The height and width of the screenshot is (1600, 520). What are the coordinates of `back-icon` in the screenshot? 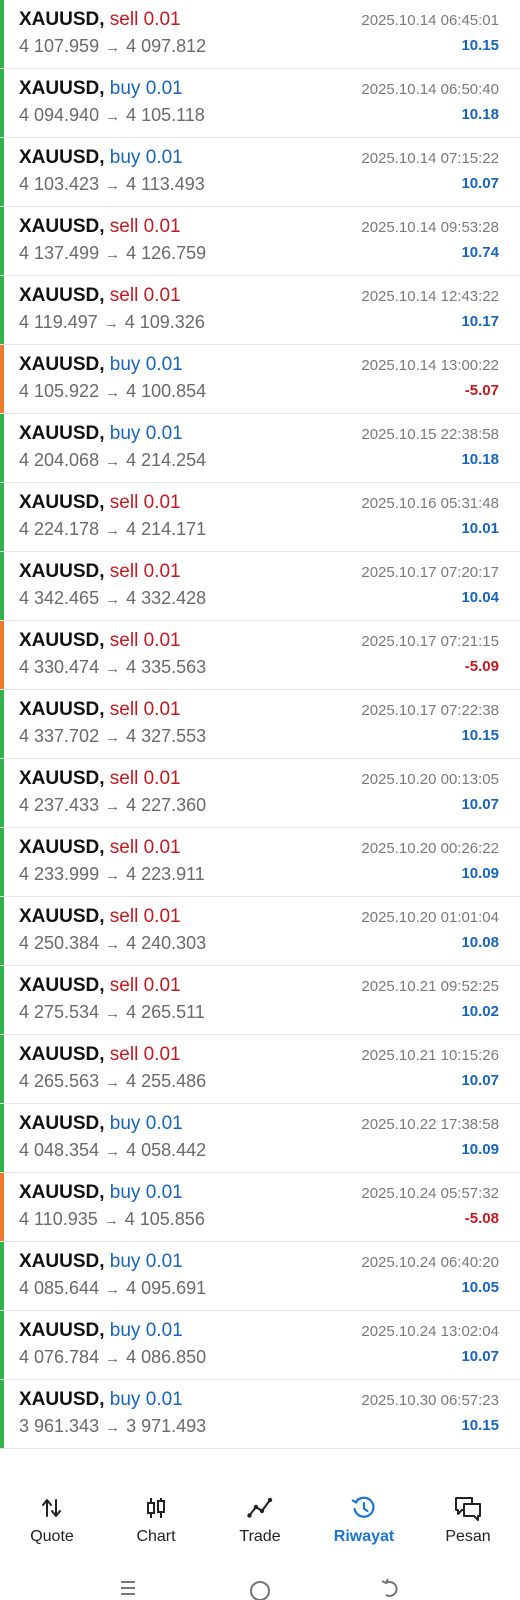 It's located at (391, 1589).